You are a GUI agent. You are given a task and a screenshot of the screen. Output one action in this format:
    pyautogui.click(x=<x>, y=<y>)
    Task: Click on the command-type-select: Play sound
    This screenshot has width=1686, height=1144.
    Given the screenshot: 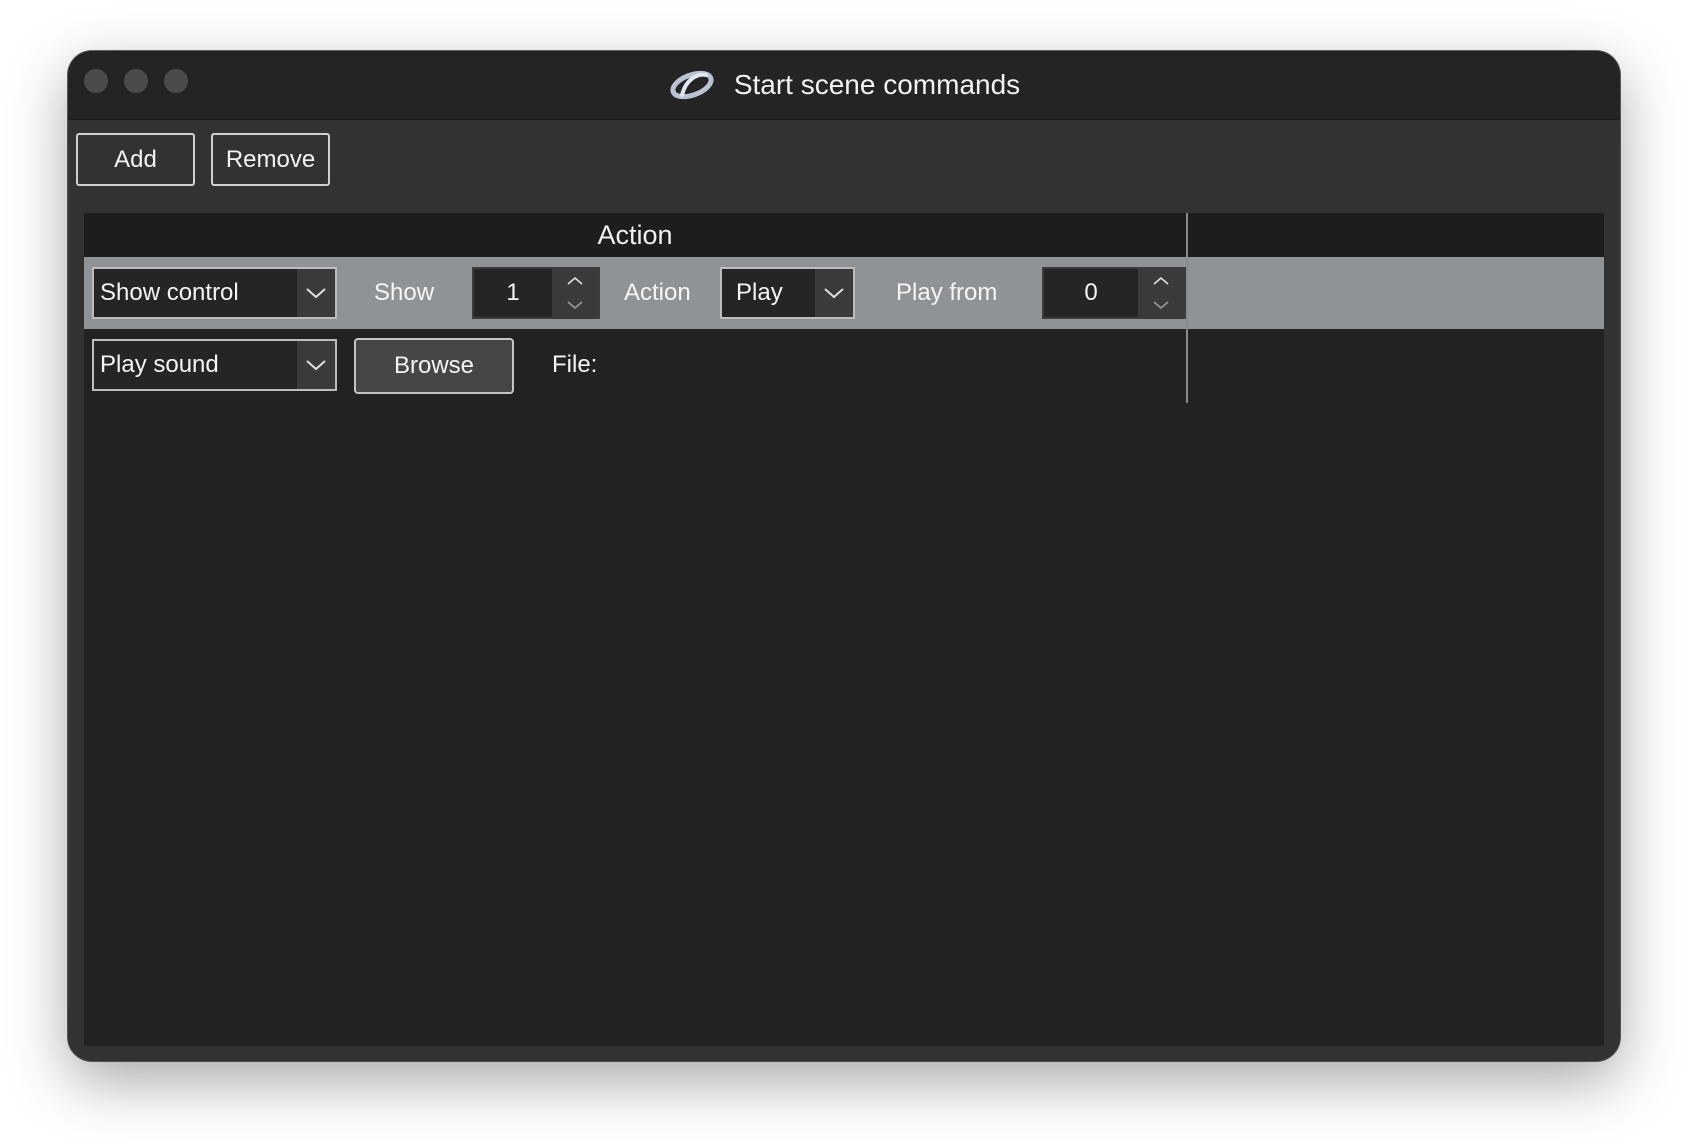 What is the action you would take?
    pyautogui.click(x=214, y=365)
    